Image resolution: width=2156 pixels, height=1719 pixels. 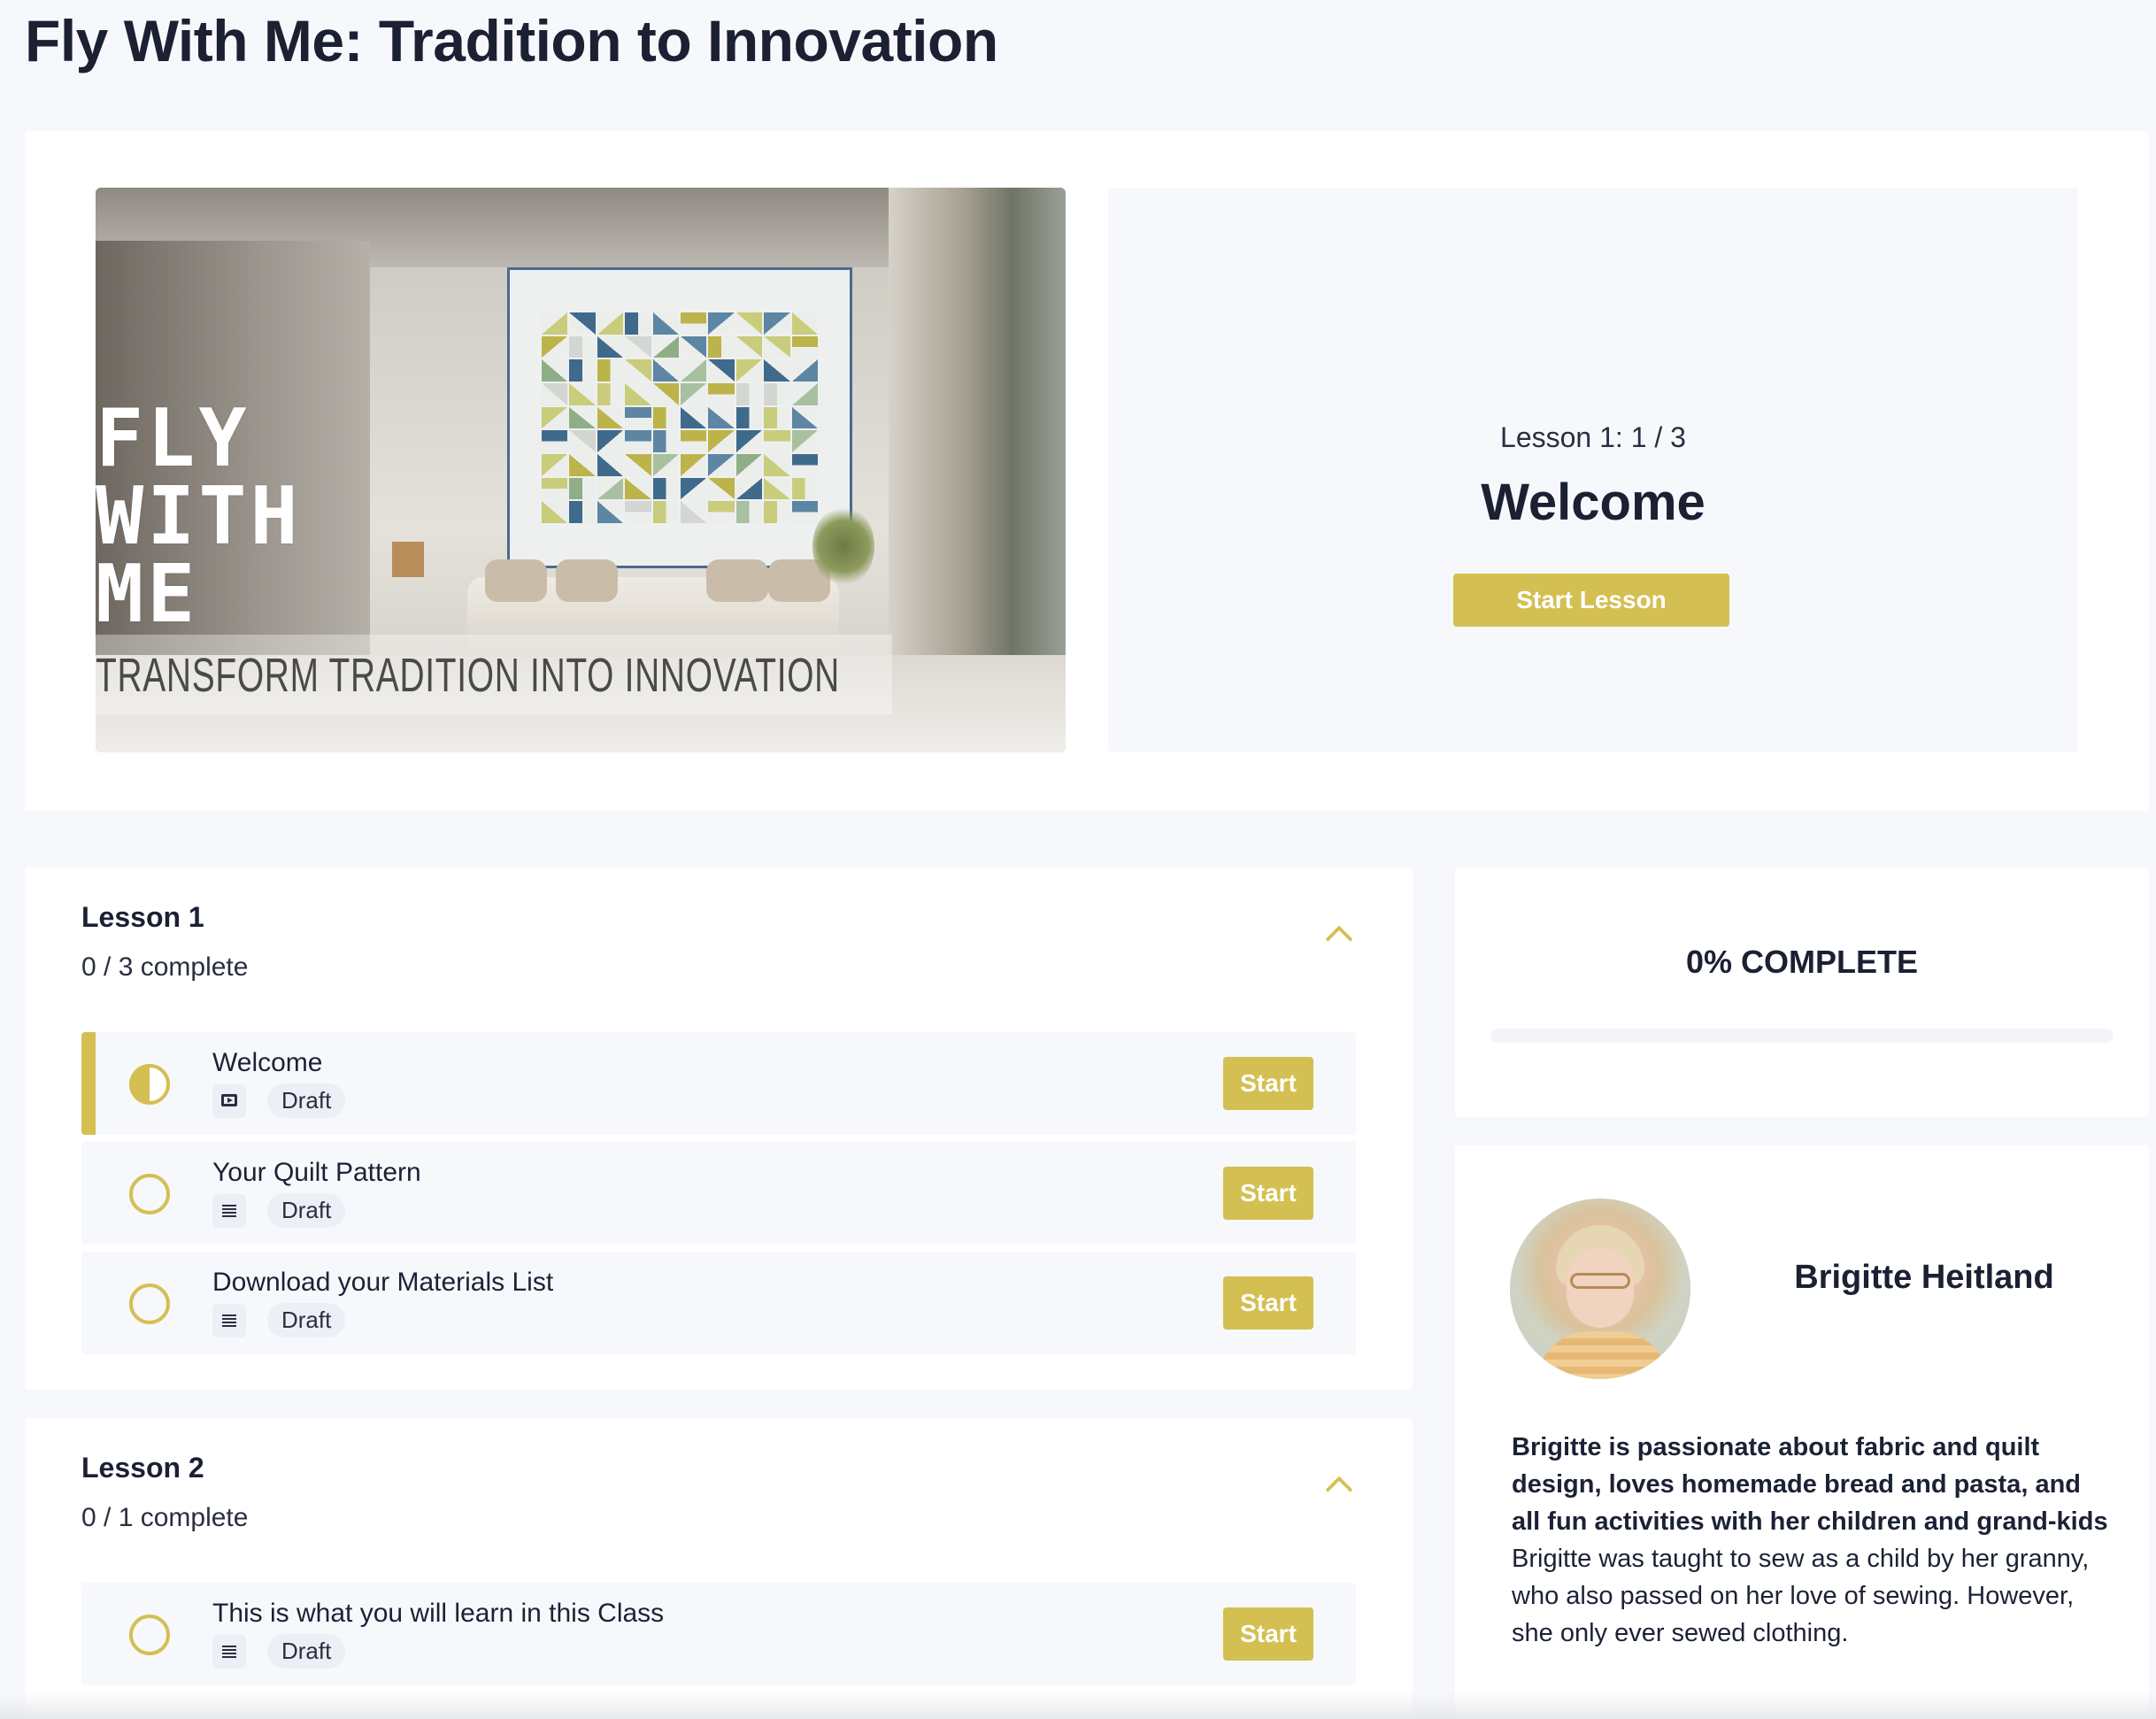 What do you see at coordinates (1924, 1277) in the screenshot?
I see `instructor-name: Brigitte Heitland` at bounding box center [1924, 1277].